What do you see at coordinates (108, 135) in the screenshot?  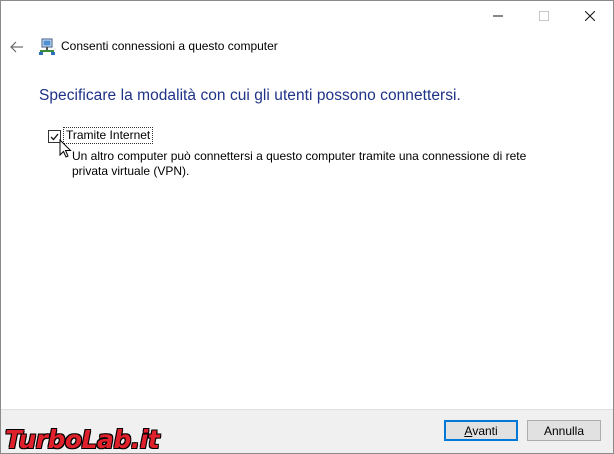 I see `internet-option-label: Tramite Internet` at bounding box center [108, 135].